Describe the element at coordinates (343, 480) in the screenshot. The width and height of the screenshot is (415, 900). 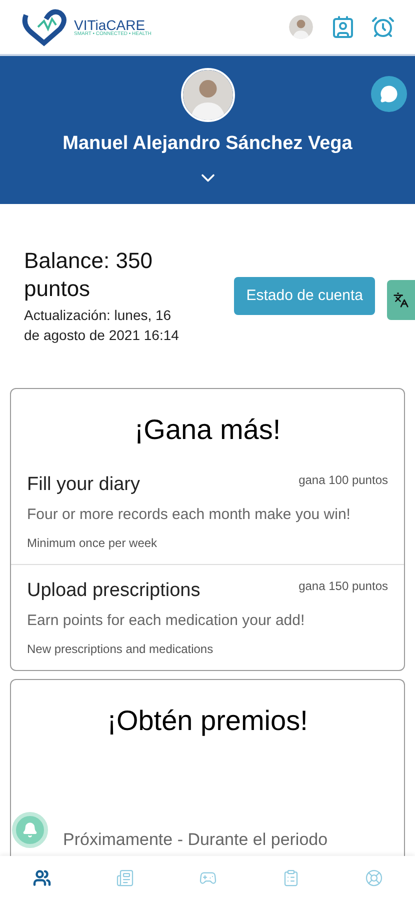
I see `points-label: gana 100 puntos` at that location.